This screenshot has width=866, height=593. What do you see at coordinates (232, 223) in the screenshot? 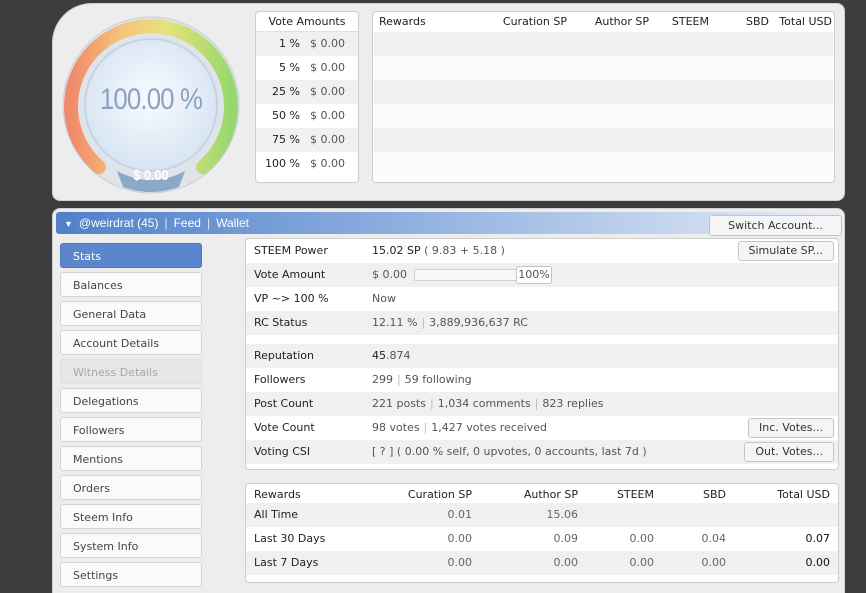
I see `wallet-link: Wallet` at bounding box center [232, 223].